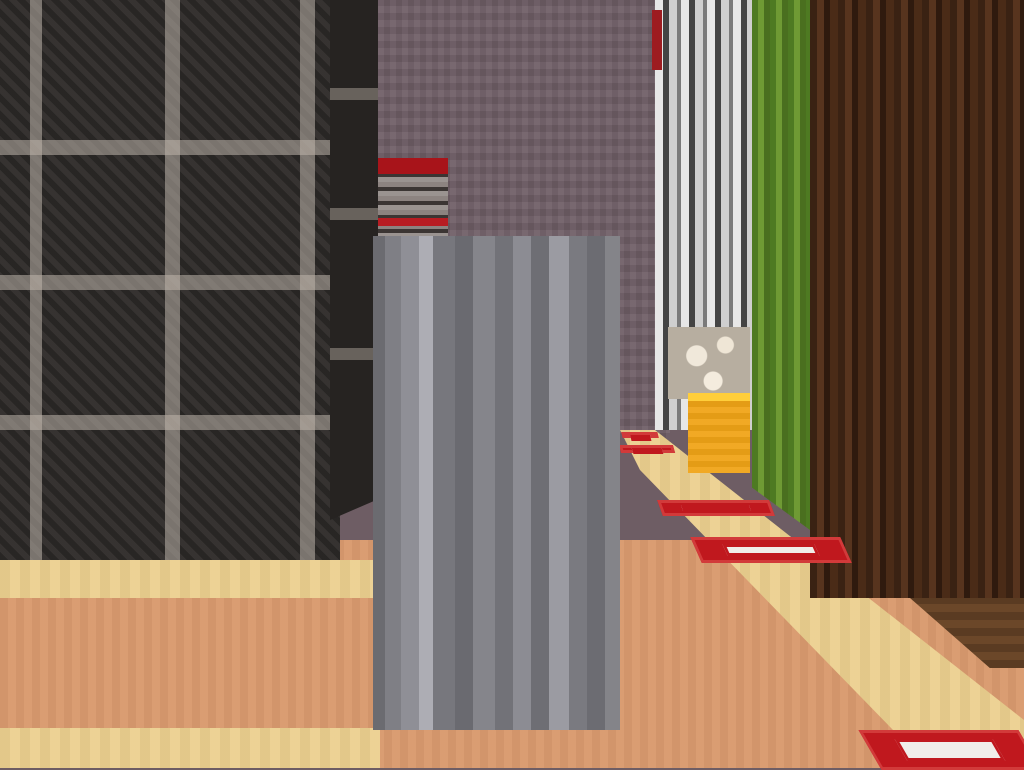 Image resolution: width=1024 pixels, height=770 pixels. What do you see at coordinates (709, 363) in the screenshot?
I see `glowstone-block` at bounding box center [709, 363].